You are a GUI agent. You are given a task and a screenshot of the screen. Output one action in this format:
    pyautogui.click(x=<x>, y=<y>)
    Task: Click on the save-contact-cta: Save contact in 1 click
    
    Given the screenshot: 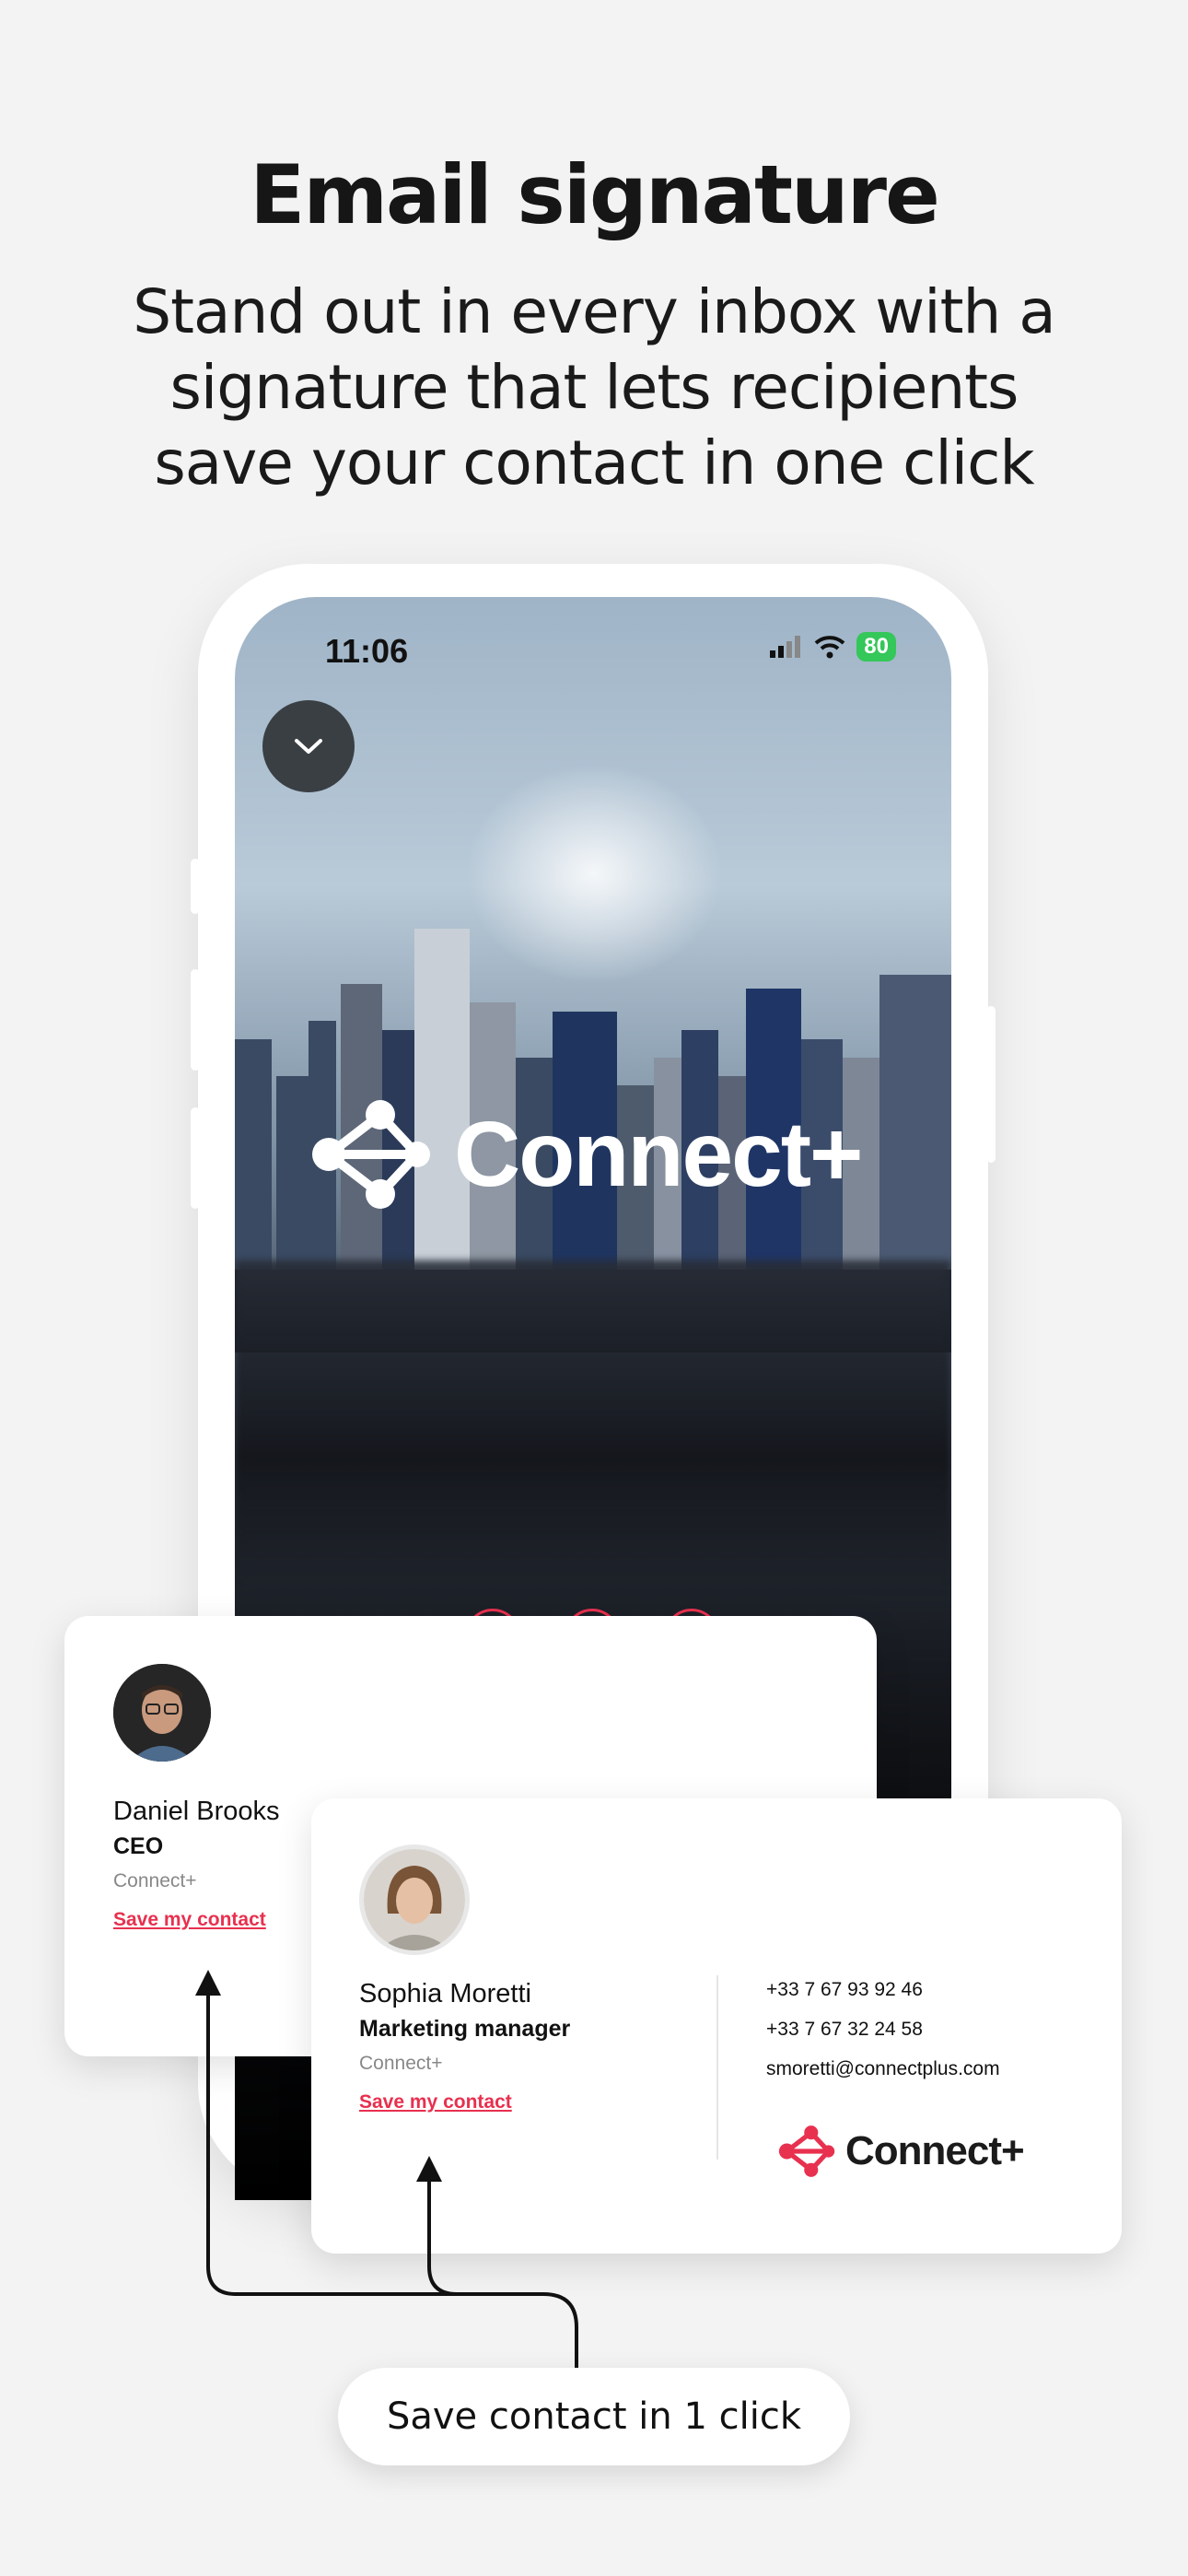 What is the action you would take?
    pyautogui.click(x=594, y=2416)
    